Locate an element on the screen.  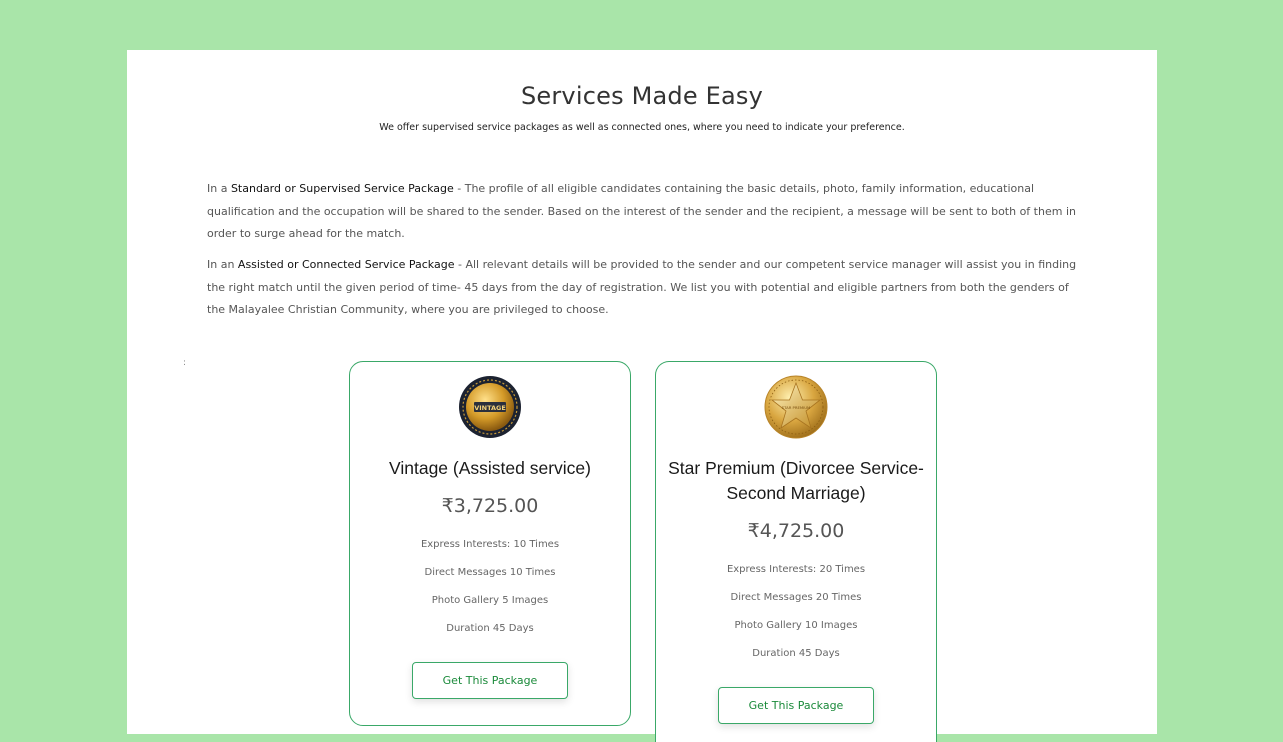
get-package-button-star-premium: Get This Package is located at coordinates (796, 705).